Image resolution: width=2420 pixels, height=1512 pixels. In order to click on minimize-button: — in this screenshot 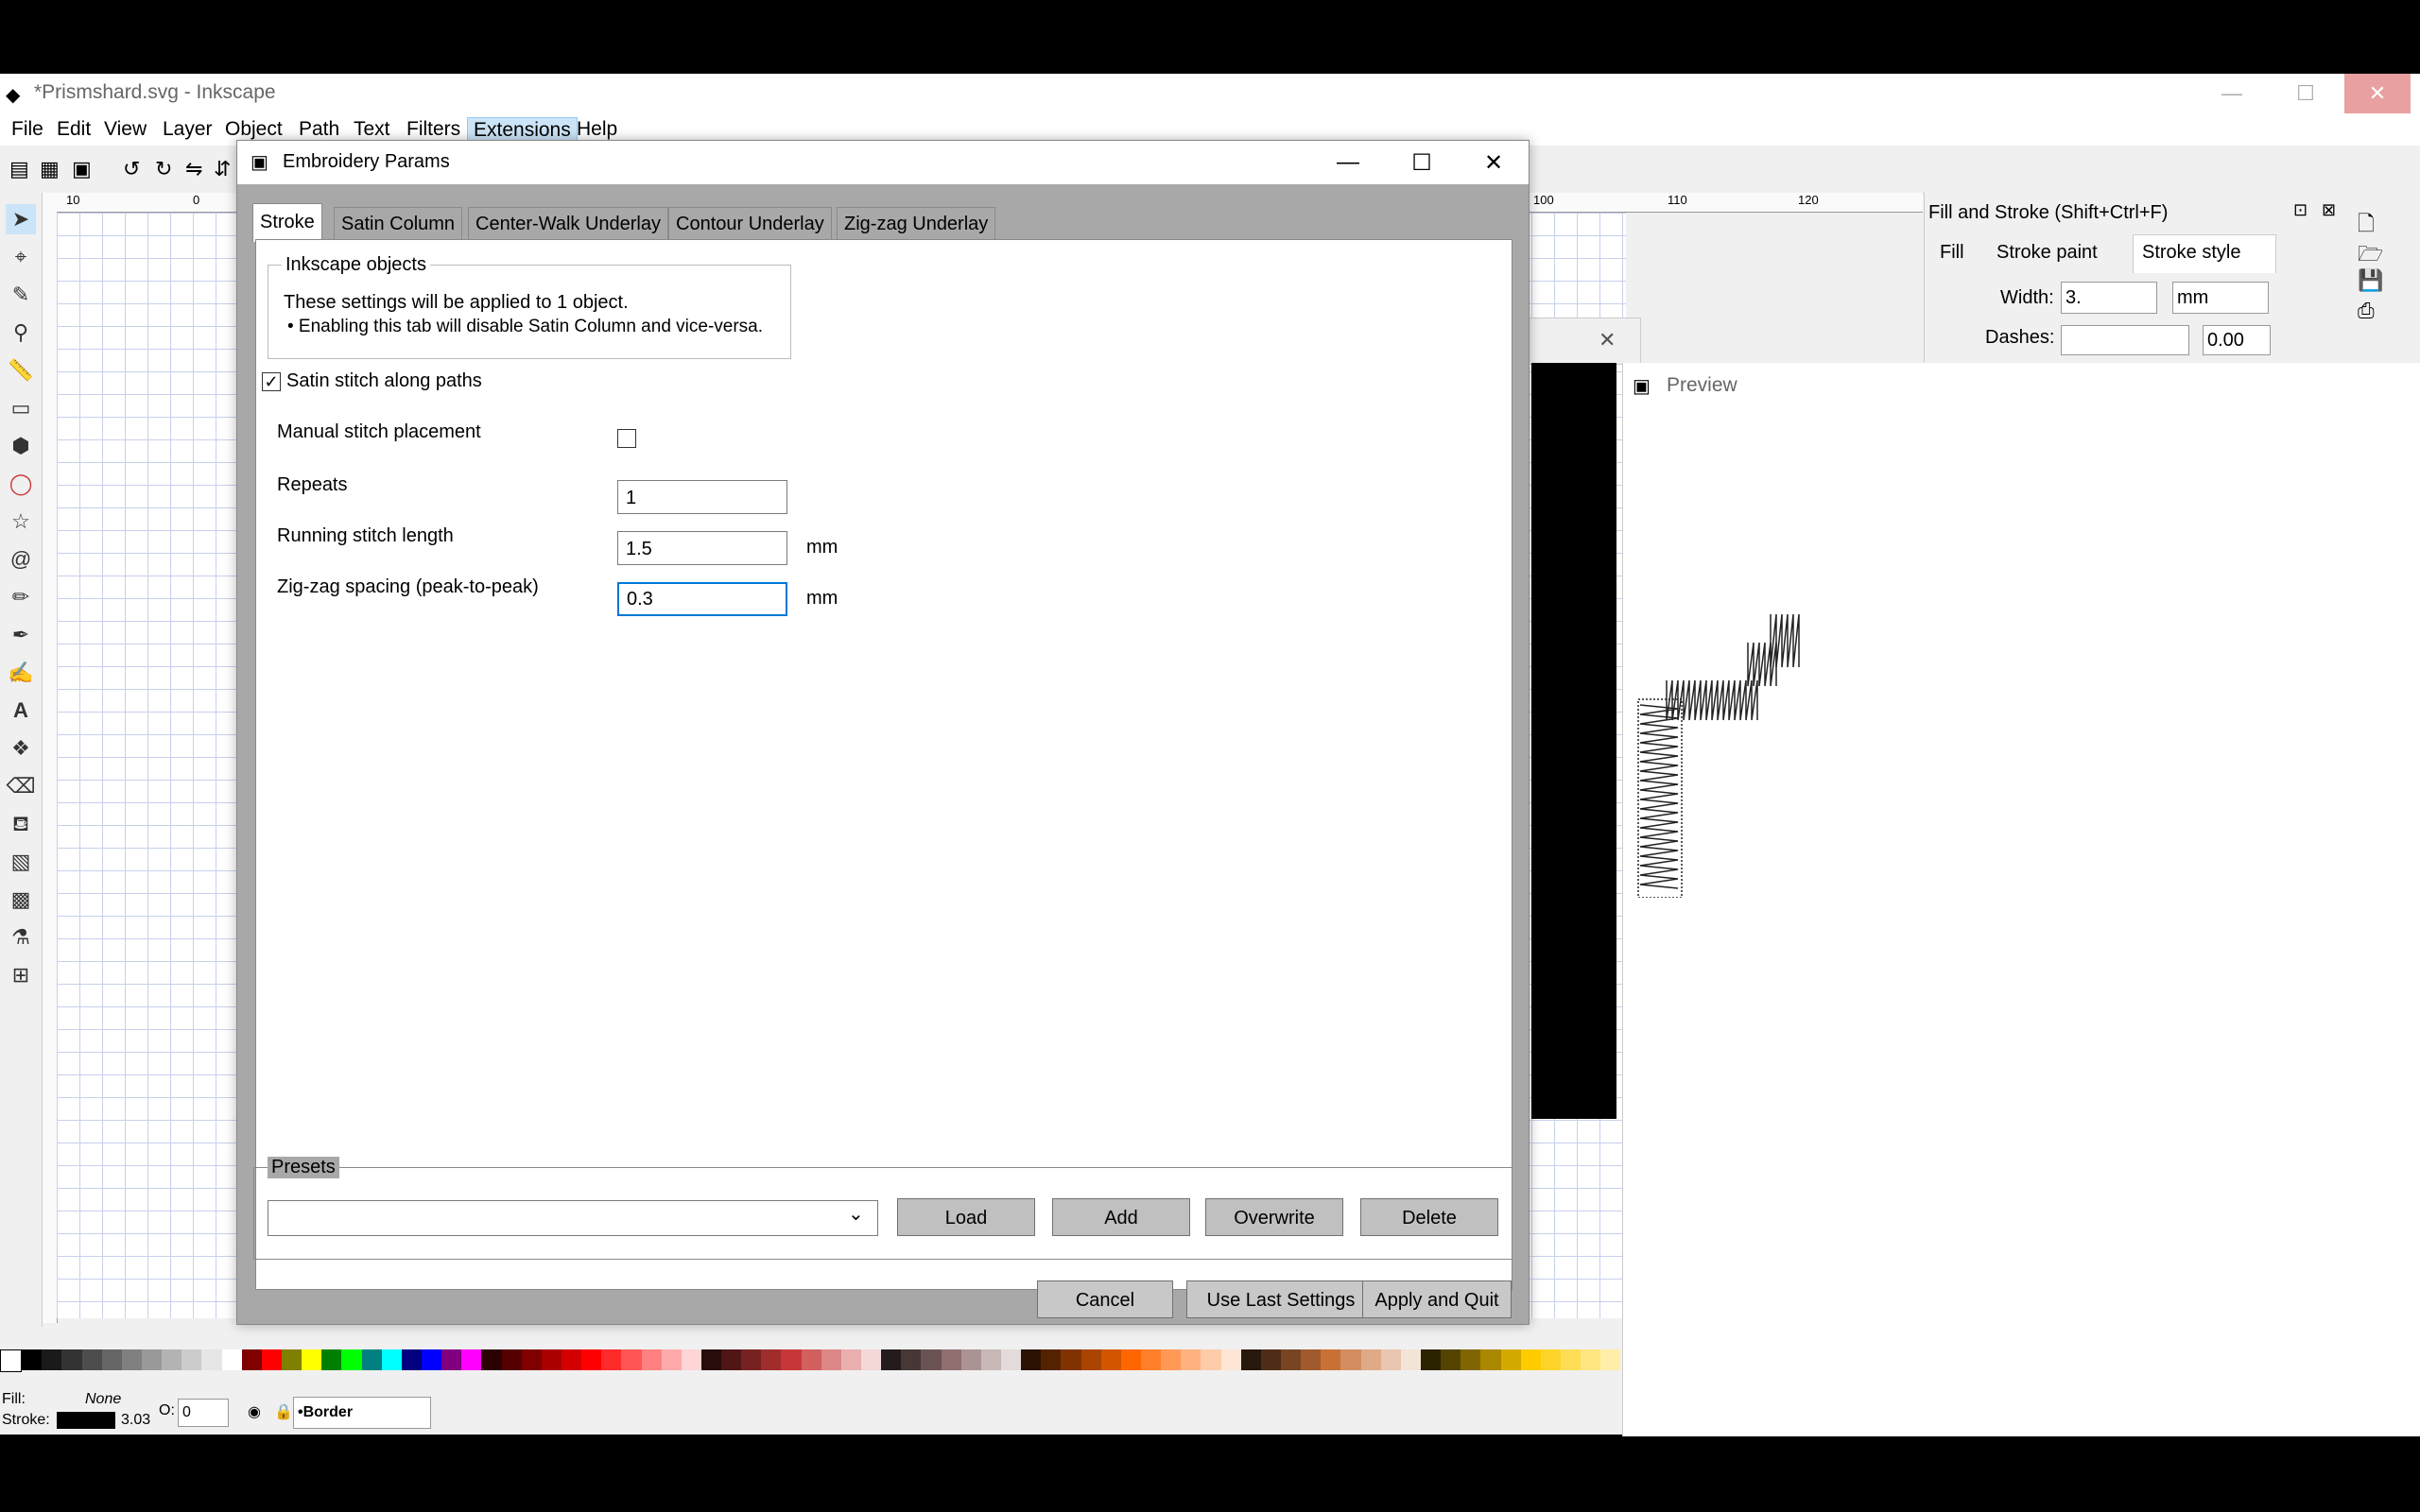, I will do `click(2232, 93)`.